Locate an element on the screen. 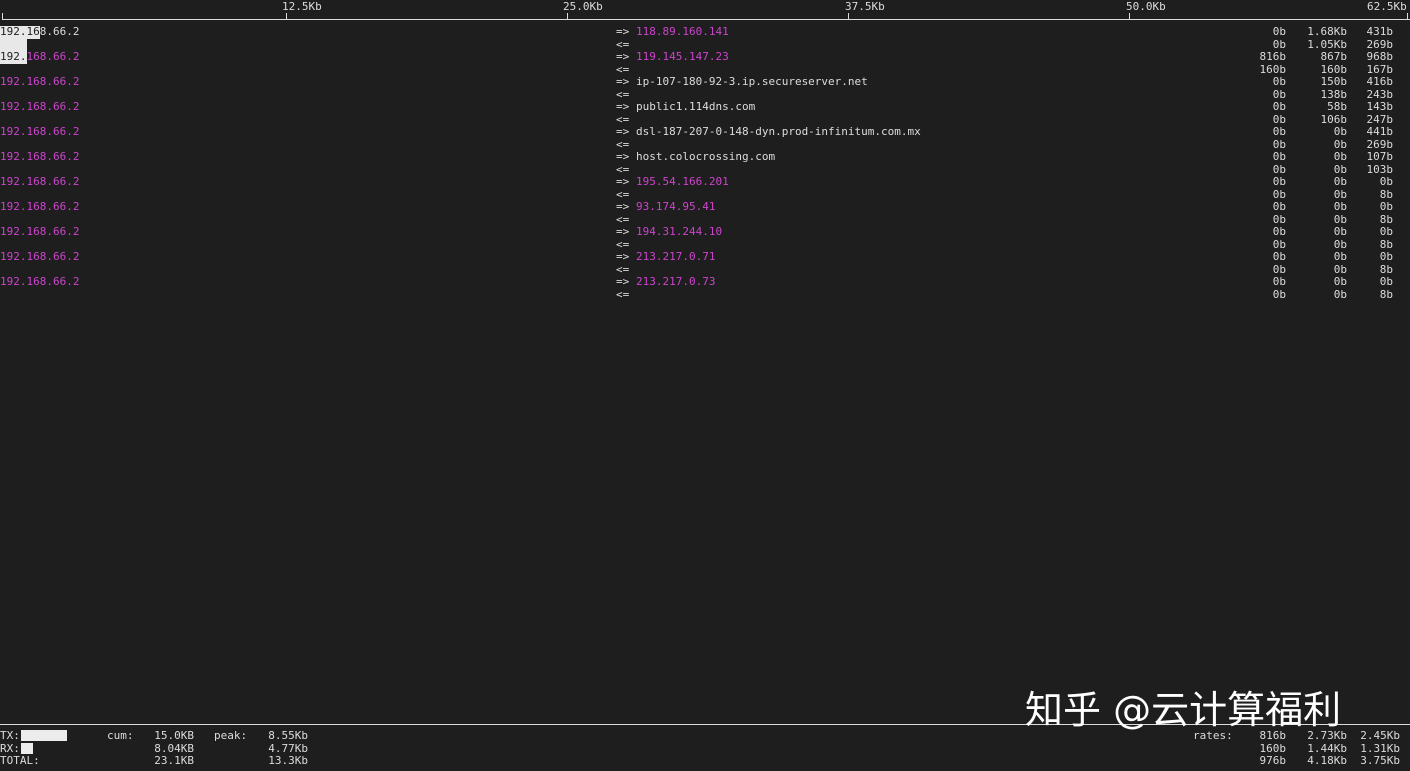 The width and height of the screenshot is (1410, 771). rate-total-2s: 976b is located at coordinates (1273, 760).